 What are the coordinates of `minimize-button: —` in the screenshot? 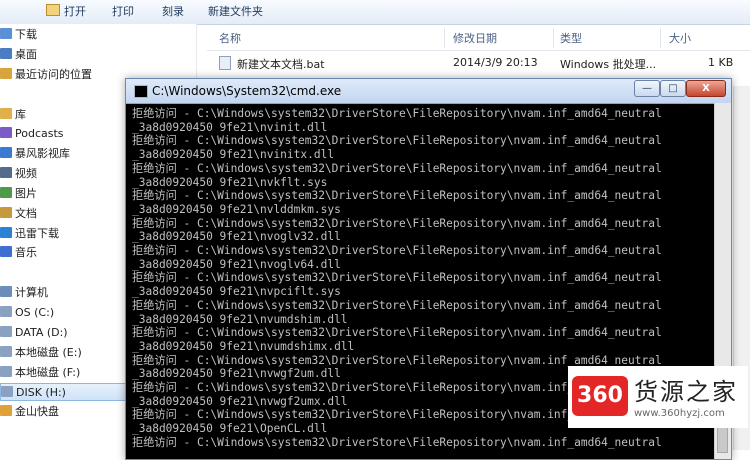 It's located at (647, 88).